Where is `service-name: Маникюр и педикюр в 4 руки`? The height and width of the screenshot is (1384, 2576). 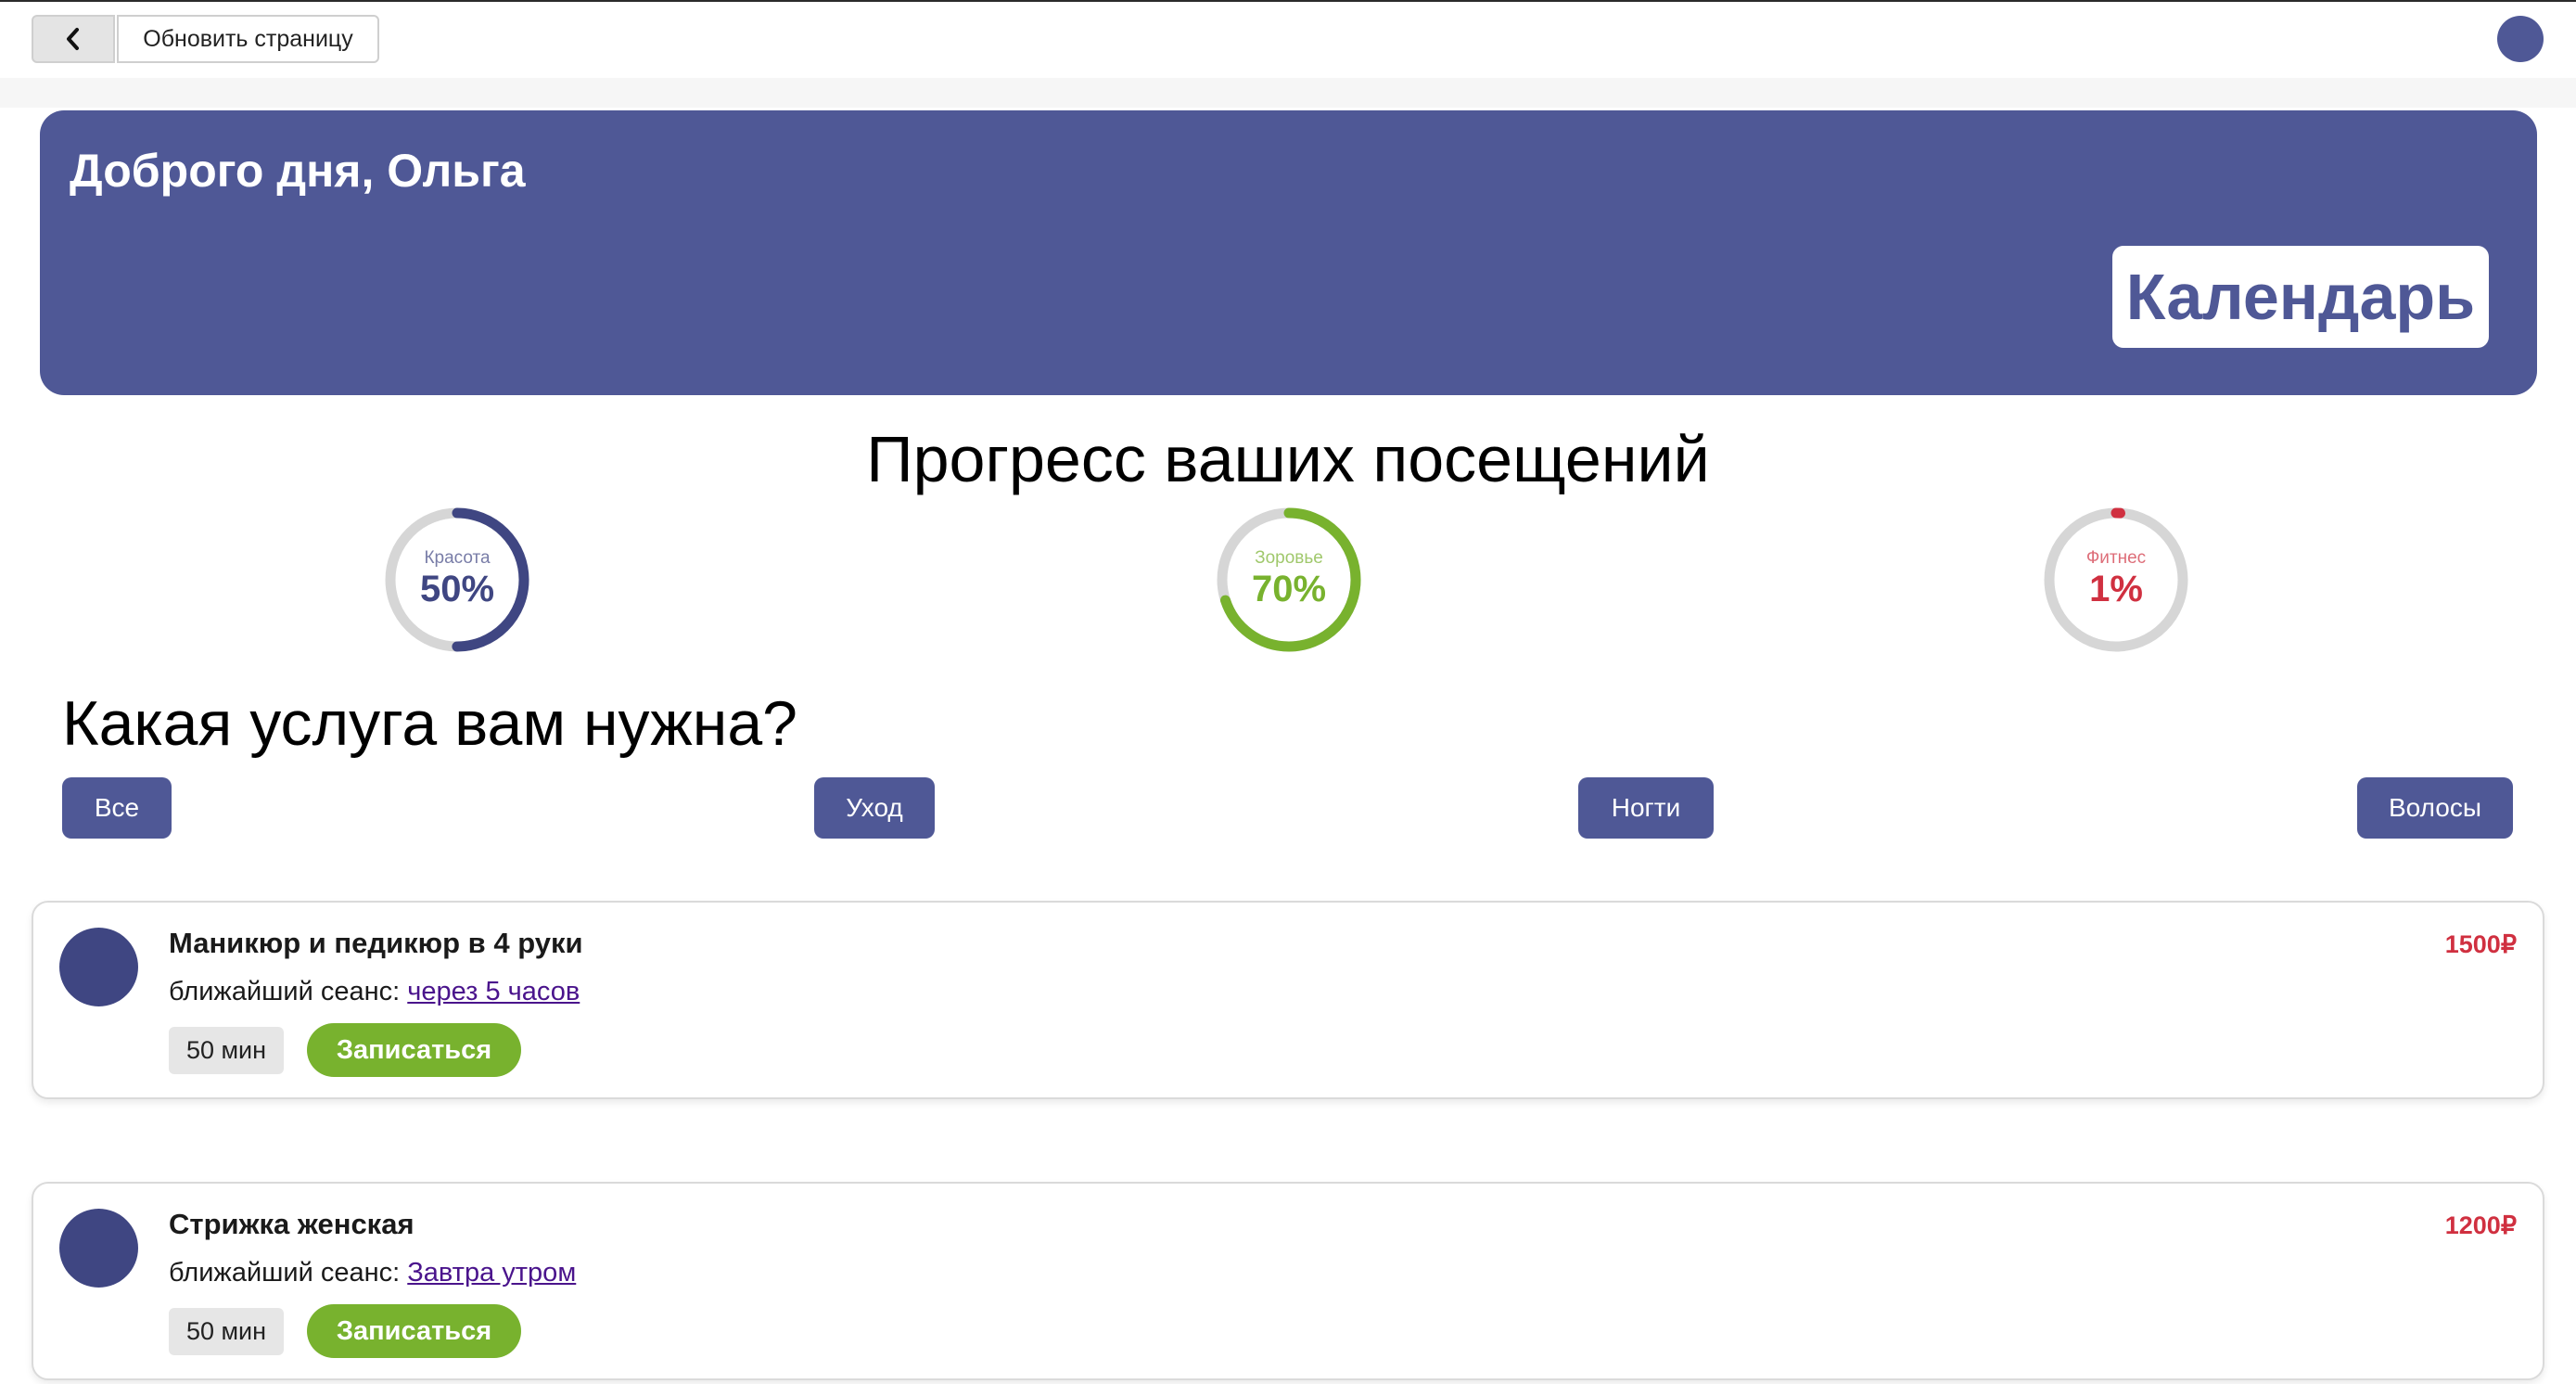 service-name: Маникюр и педикюр в 4 руки is located at coordinates (376, 943).